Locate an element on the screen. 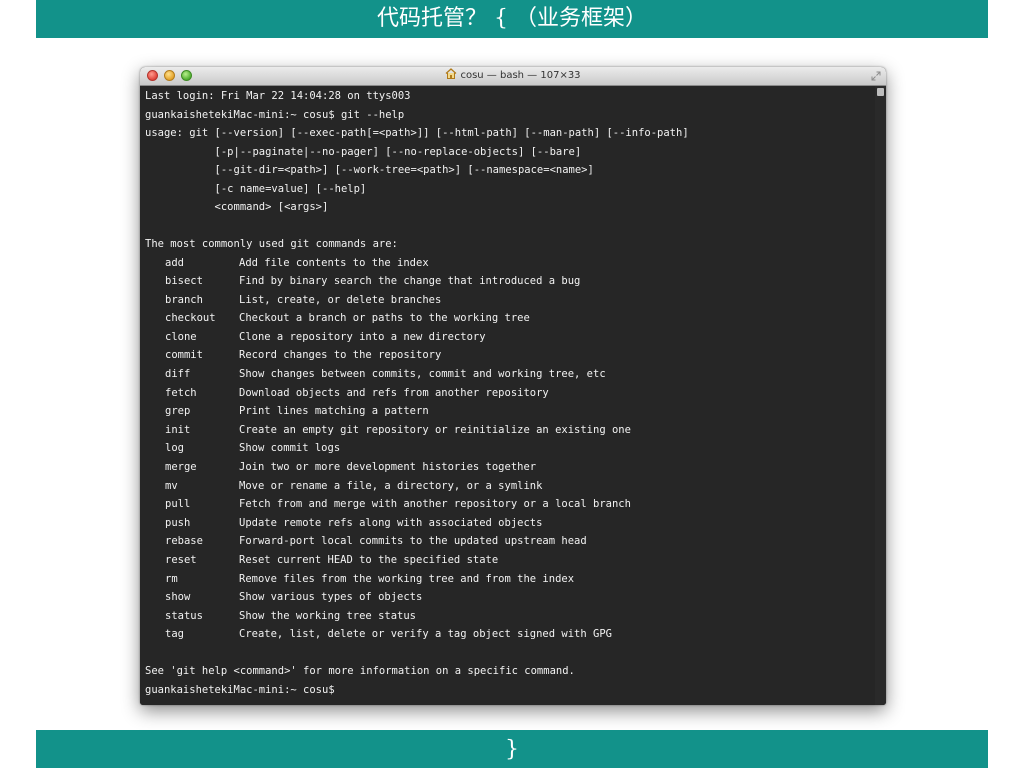 The height and width of the screenshot is (768, 1024). command-name: tag is located at coordinates (174, 634).